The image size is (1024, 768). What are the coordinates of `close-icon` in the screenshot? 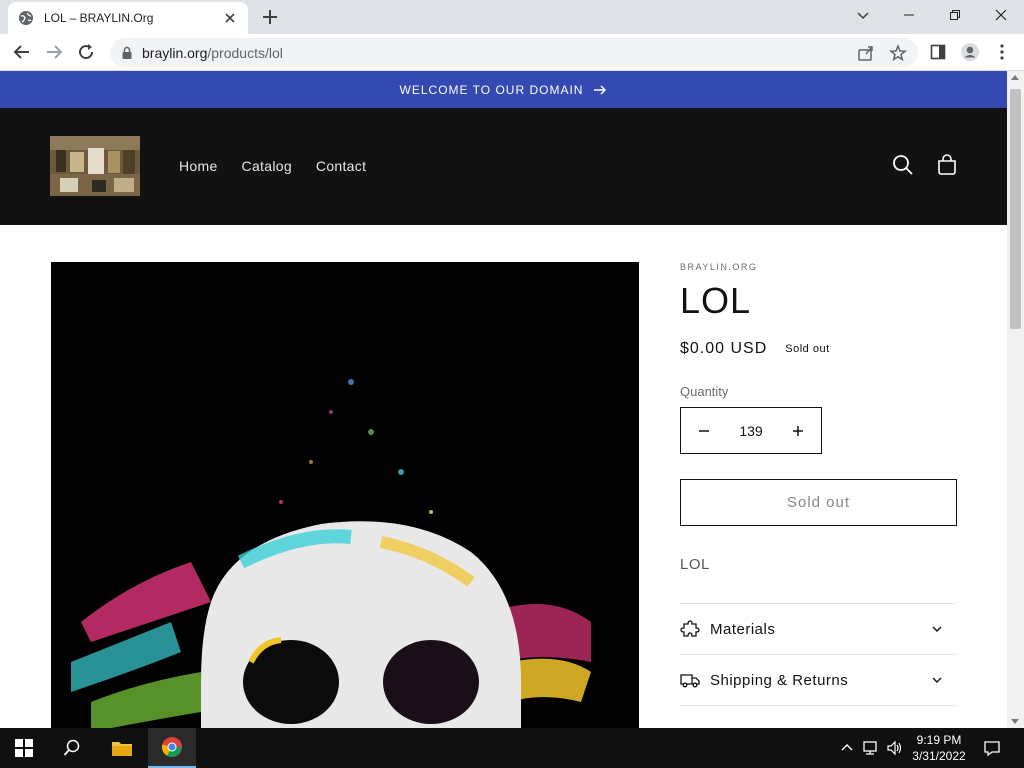 It's located at (1001, 15).